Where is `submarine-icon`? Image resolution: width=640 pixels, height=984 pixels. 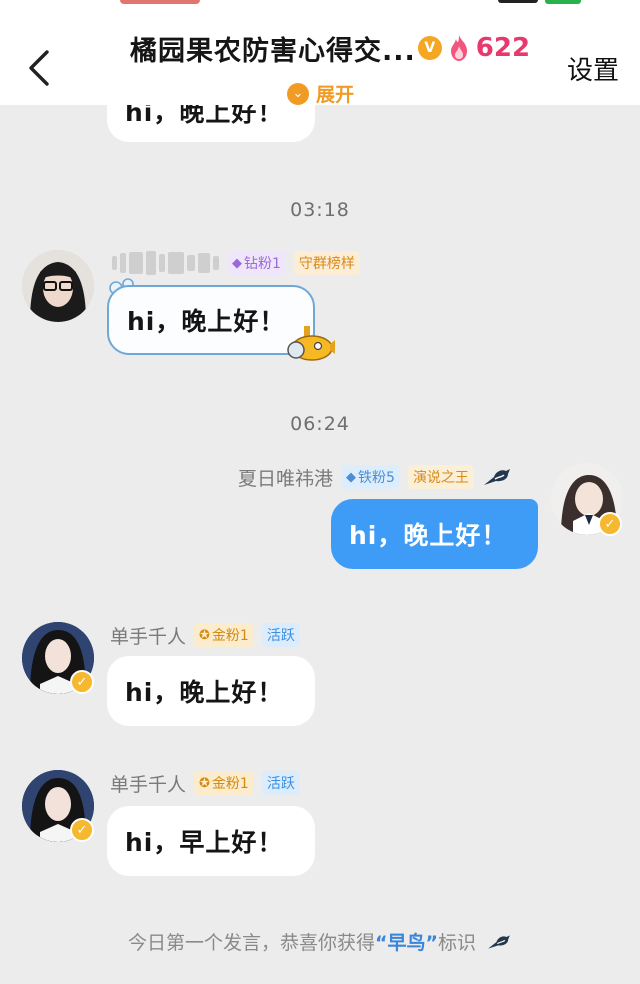 submarine-icon is located at coordinates (311, 343).